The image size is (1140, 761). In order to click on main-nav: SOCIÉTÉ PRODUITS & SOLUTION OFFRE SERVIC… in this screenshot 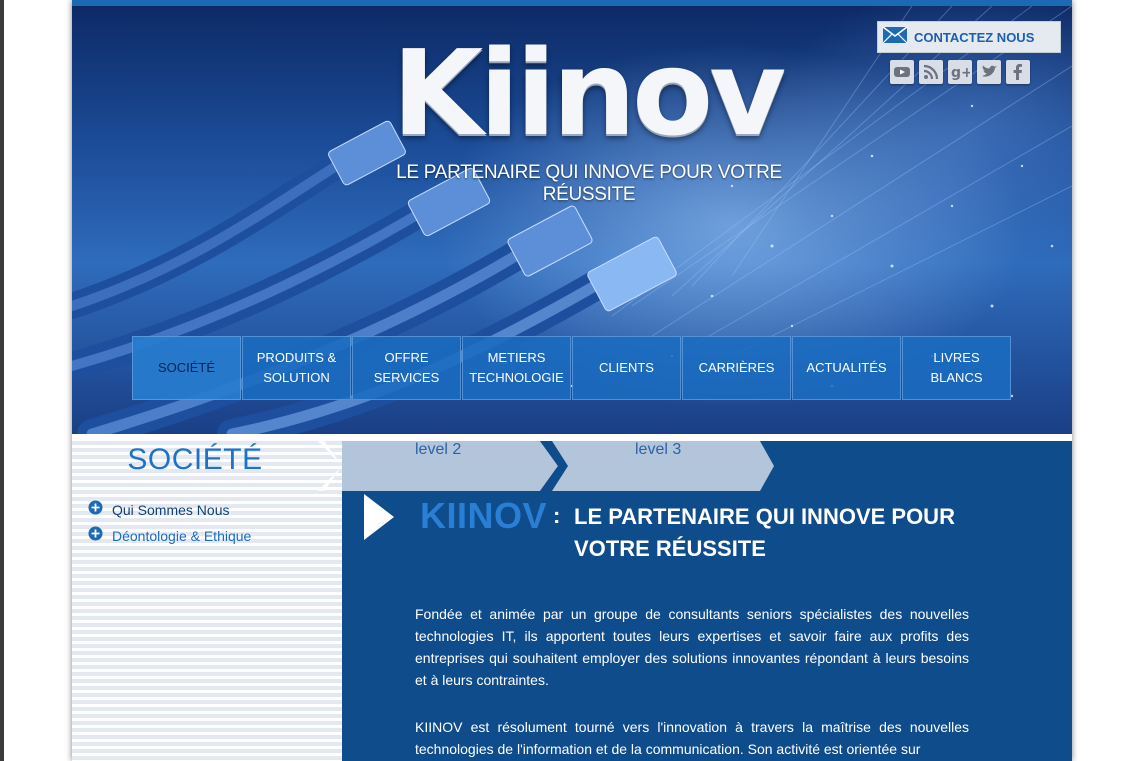, I will do `click(572, 368)`.